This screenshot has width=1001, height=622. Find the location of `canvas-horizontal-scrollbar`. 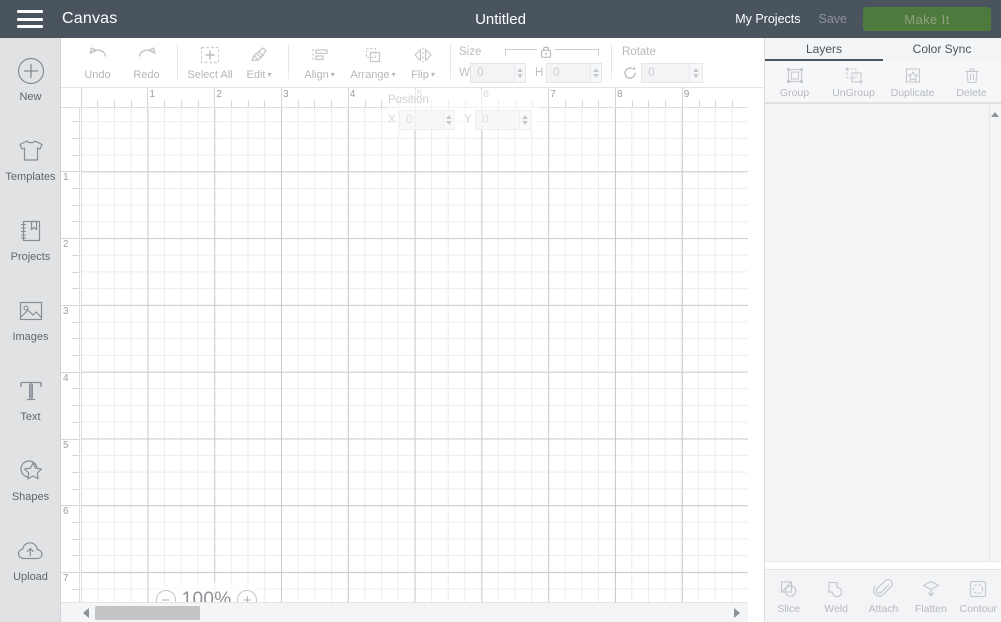

canvas-horizontal-scrollbar is located at coordinates (404, 612).